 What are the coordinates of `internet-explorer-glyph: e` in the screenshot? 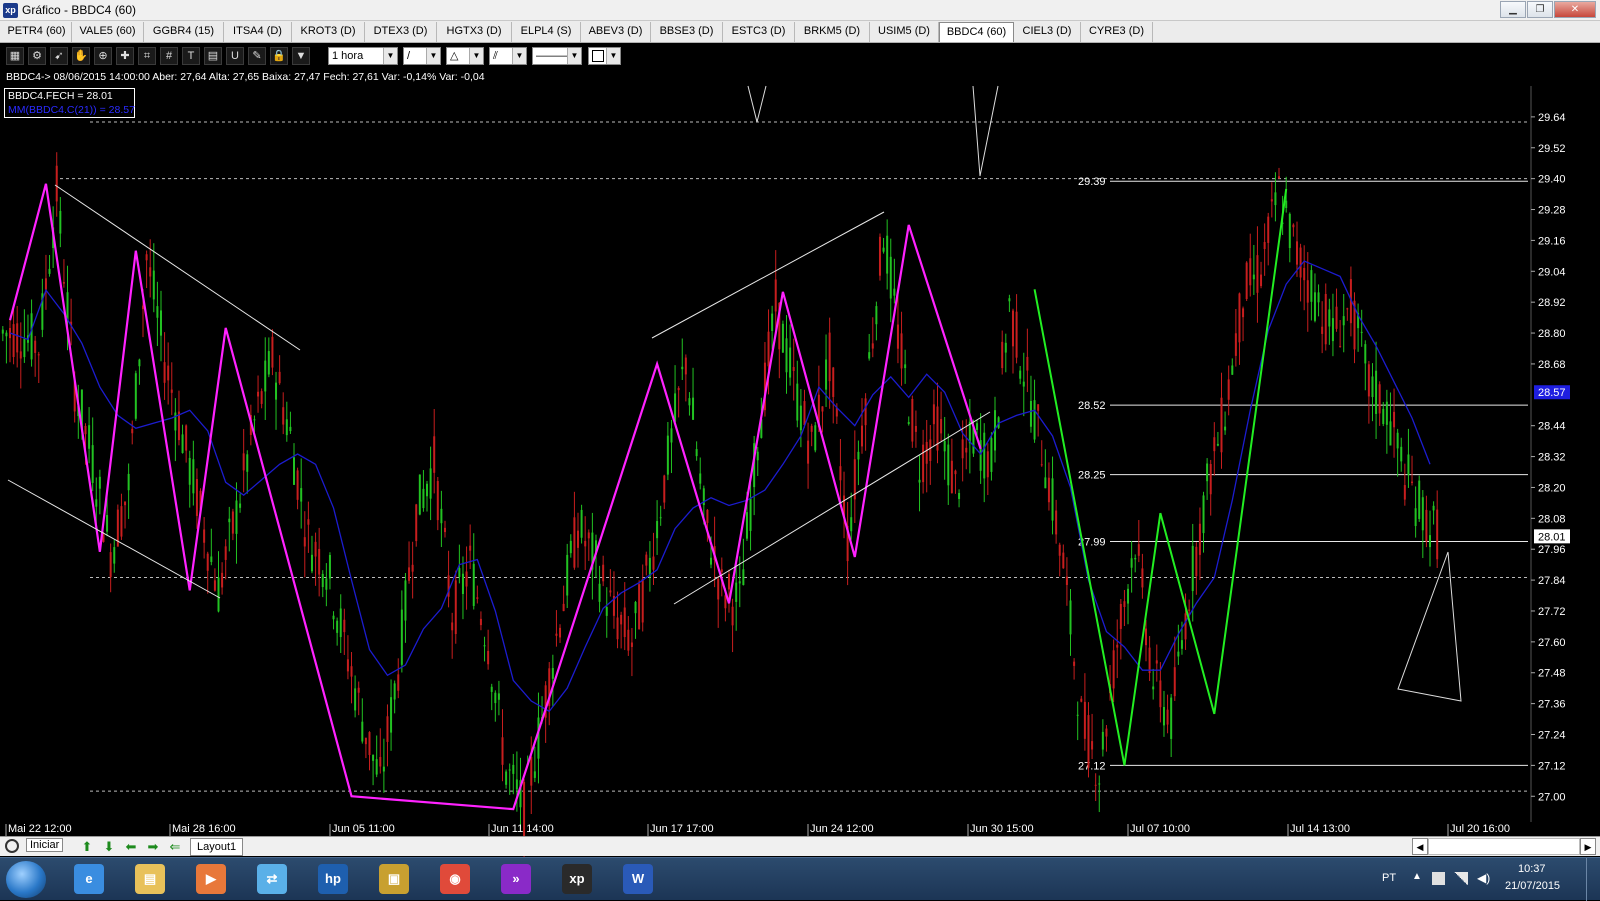 It's located at (89, 879).